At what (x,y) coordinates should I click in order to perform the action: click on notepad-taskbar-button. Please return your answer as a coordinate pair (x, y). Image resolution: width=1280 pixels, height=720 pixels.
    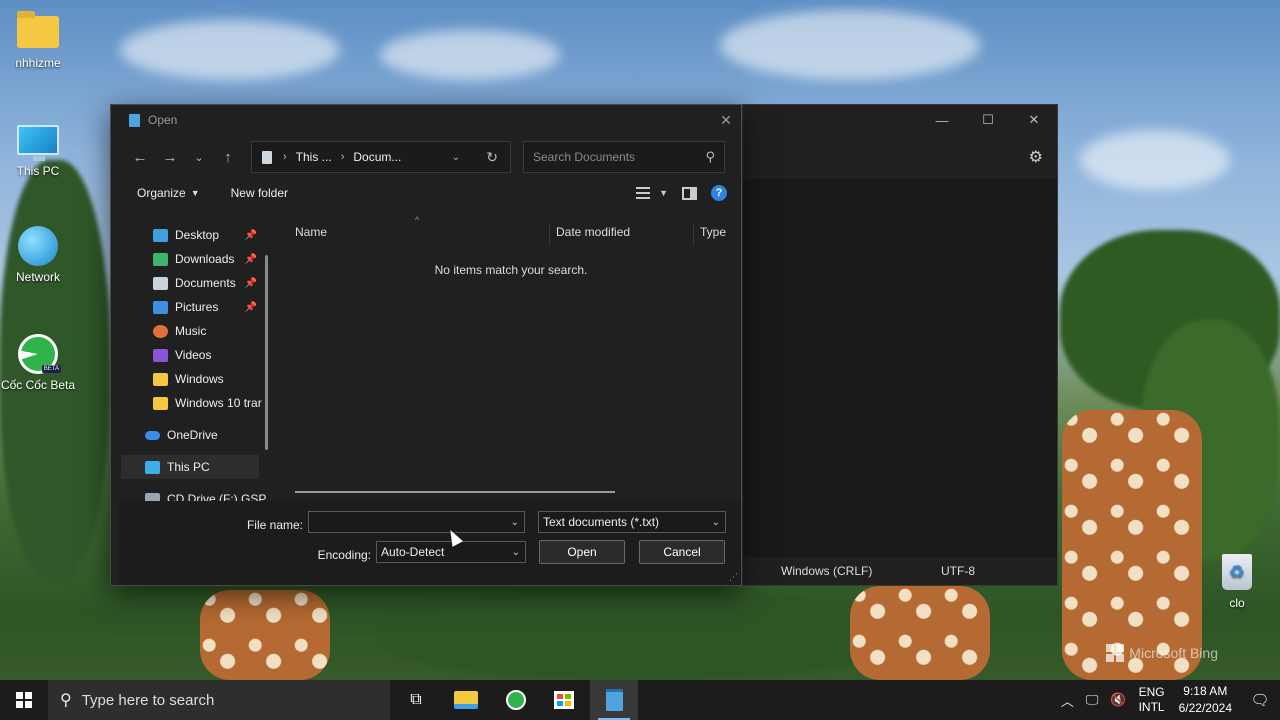
    Looking at the image, I should click on (614, 700).